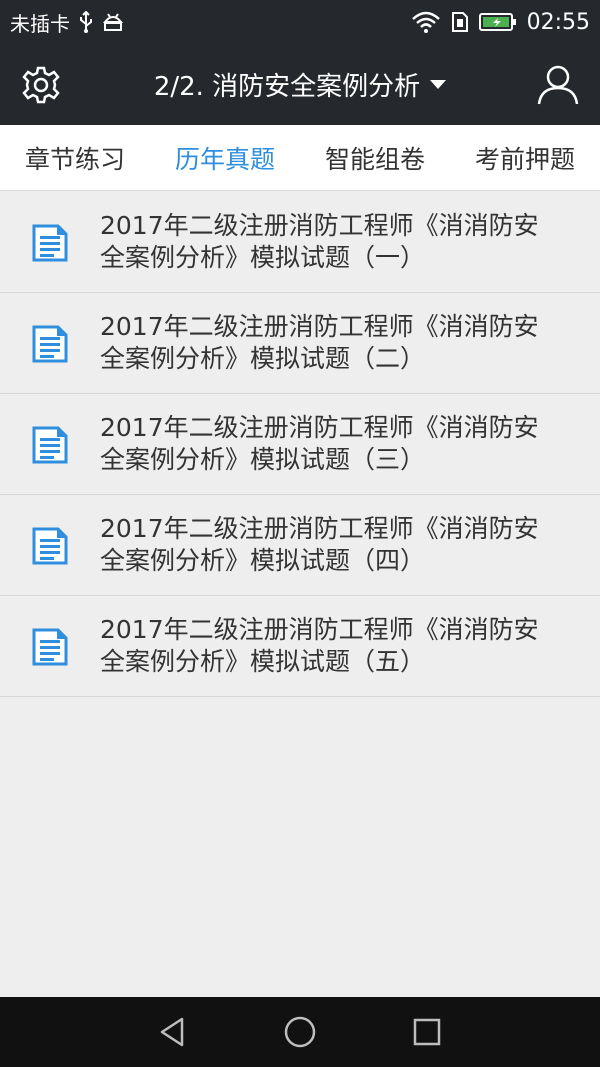 Image resolution: width=600 pixels, height=1067 pixels. What do you see at coordinates (40, 23) in the screenshot?
I see `carrier-text: 未插卡` at bounding box center [40, 23].